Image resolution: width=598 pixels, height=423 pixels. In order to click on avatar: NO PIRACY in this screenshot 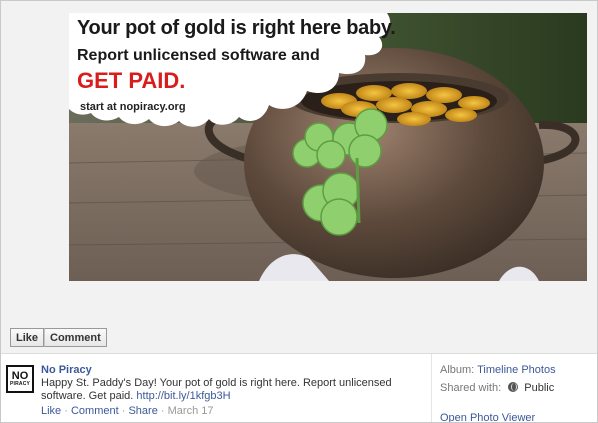, I will do `click(20, 379)`.